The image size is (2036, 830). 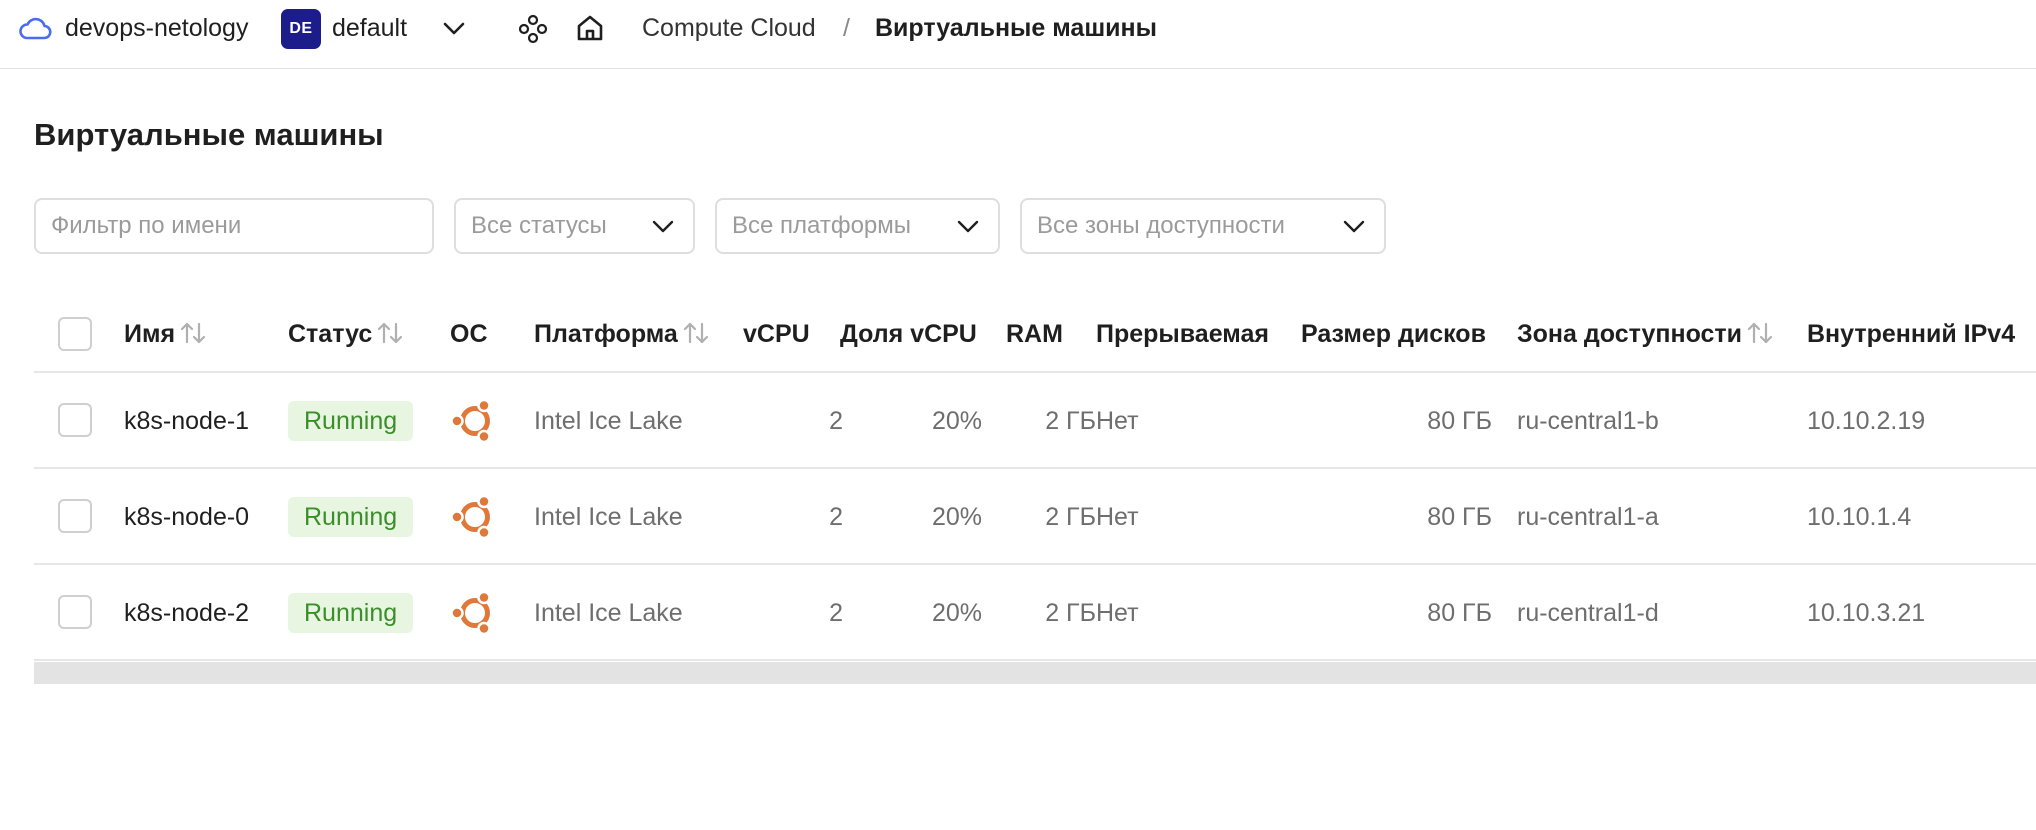 I want to click on ipv4-cell: 10.10.3.21, so click(x=1866, y=613).